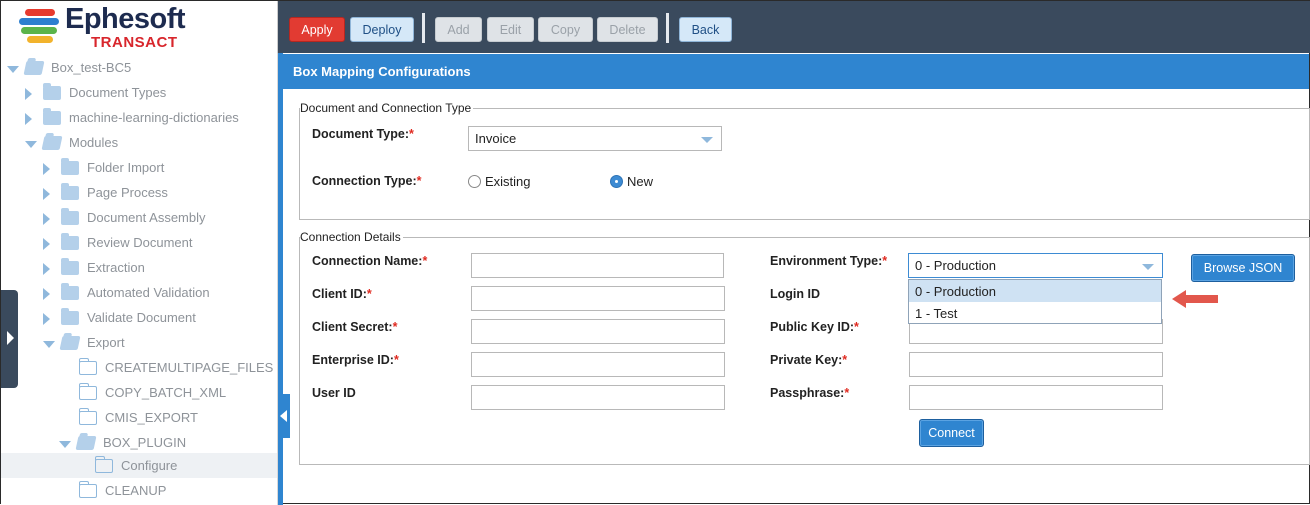  What do you see at coordinates (1243, 268) in the screenshot?
I see `browse-json-button: Browse JSON` at bounding box center [1243, 268].